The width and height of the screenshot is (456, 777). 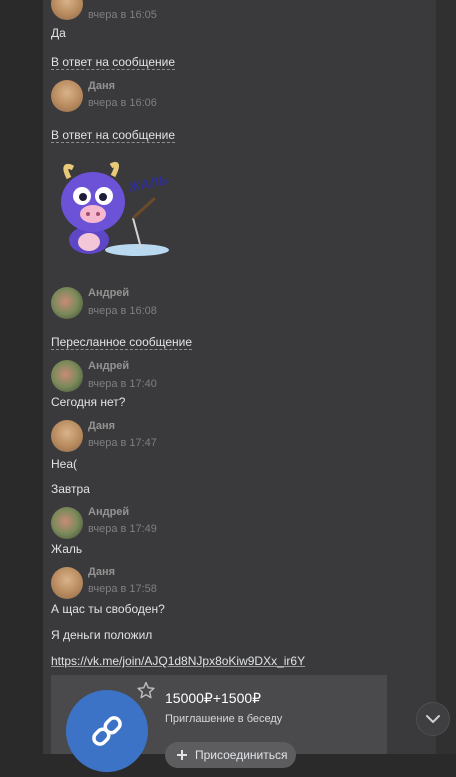 I want to click on scroll-down-button, so click(x=433, y=719).